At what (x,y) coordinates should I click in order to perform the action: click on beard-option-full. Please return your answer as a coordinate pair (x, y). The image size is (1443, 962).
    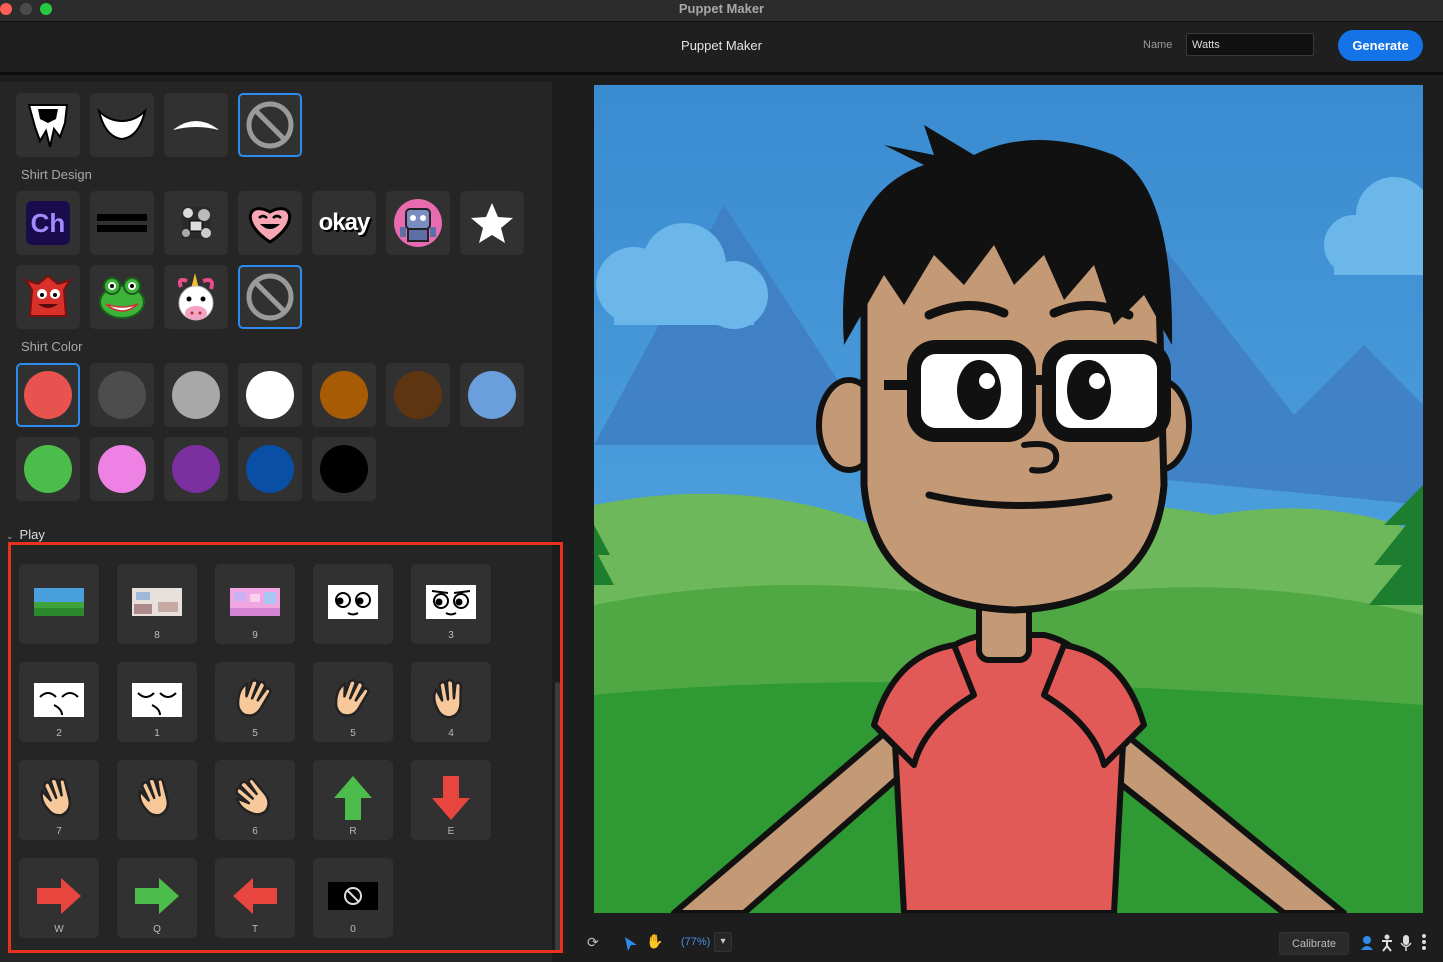
    Looking at the image, I should click on (122, 125).